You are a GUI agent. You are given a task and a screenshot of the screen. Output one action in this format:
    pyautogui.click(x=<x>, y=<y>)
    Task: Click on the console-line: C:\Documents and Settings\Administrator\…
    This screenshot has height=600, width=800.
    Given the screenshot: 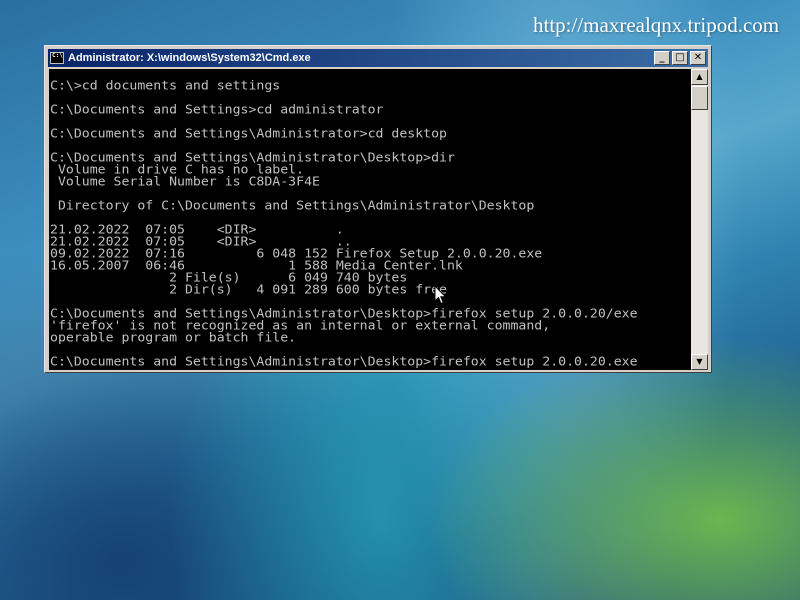 What is the action you would take?
    pyautogui.click(x=344, y=362)
    